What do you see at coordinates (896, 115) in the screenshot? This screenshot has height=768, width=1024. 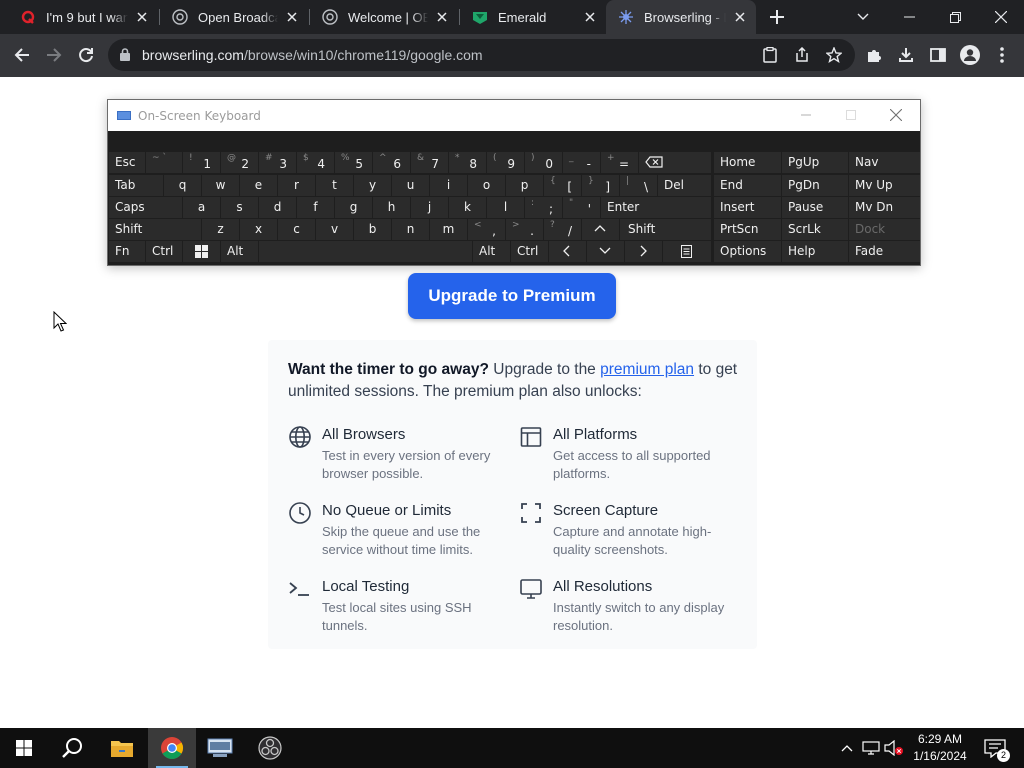 I see `osk-close-button` at bounding box center [896, 115].